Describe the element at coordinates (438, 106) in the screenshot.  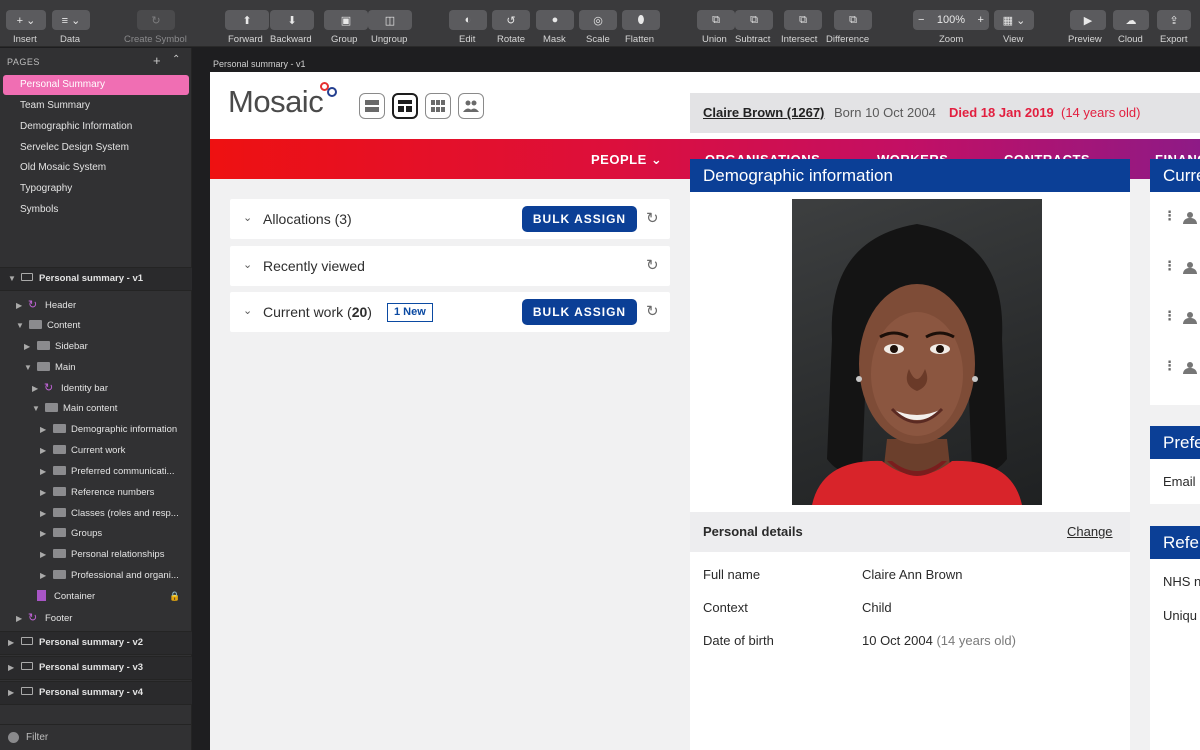
I see `grid-view-button` at that location.